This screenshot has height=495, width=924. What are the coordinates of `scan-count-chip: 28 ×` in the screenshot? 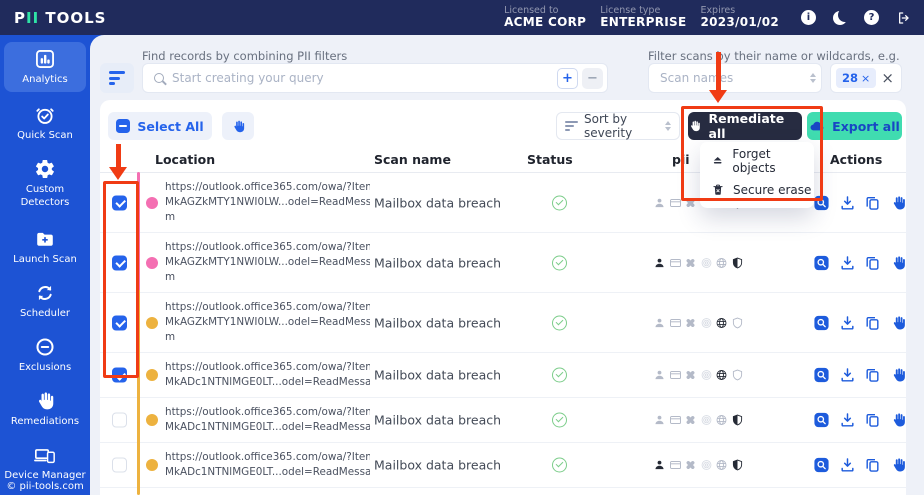 It's located at (856, 78).